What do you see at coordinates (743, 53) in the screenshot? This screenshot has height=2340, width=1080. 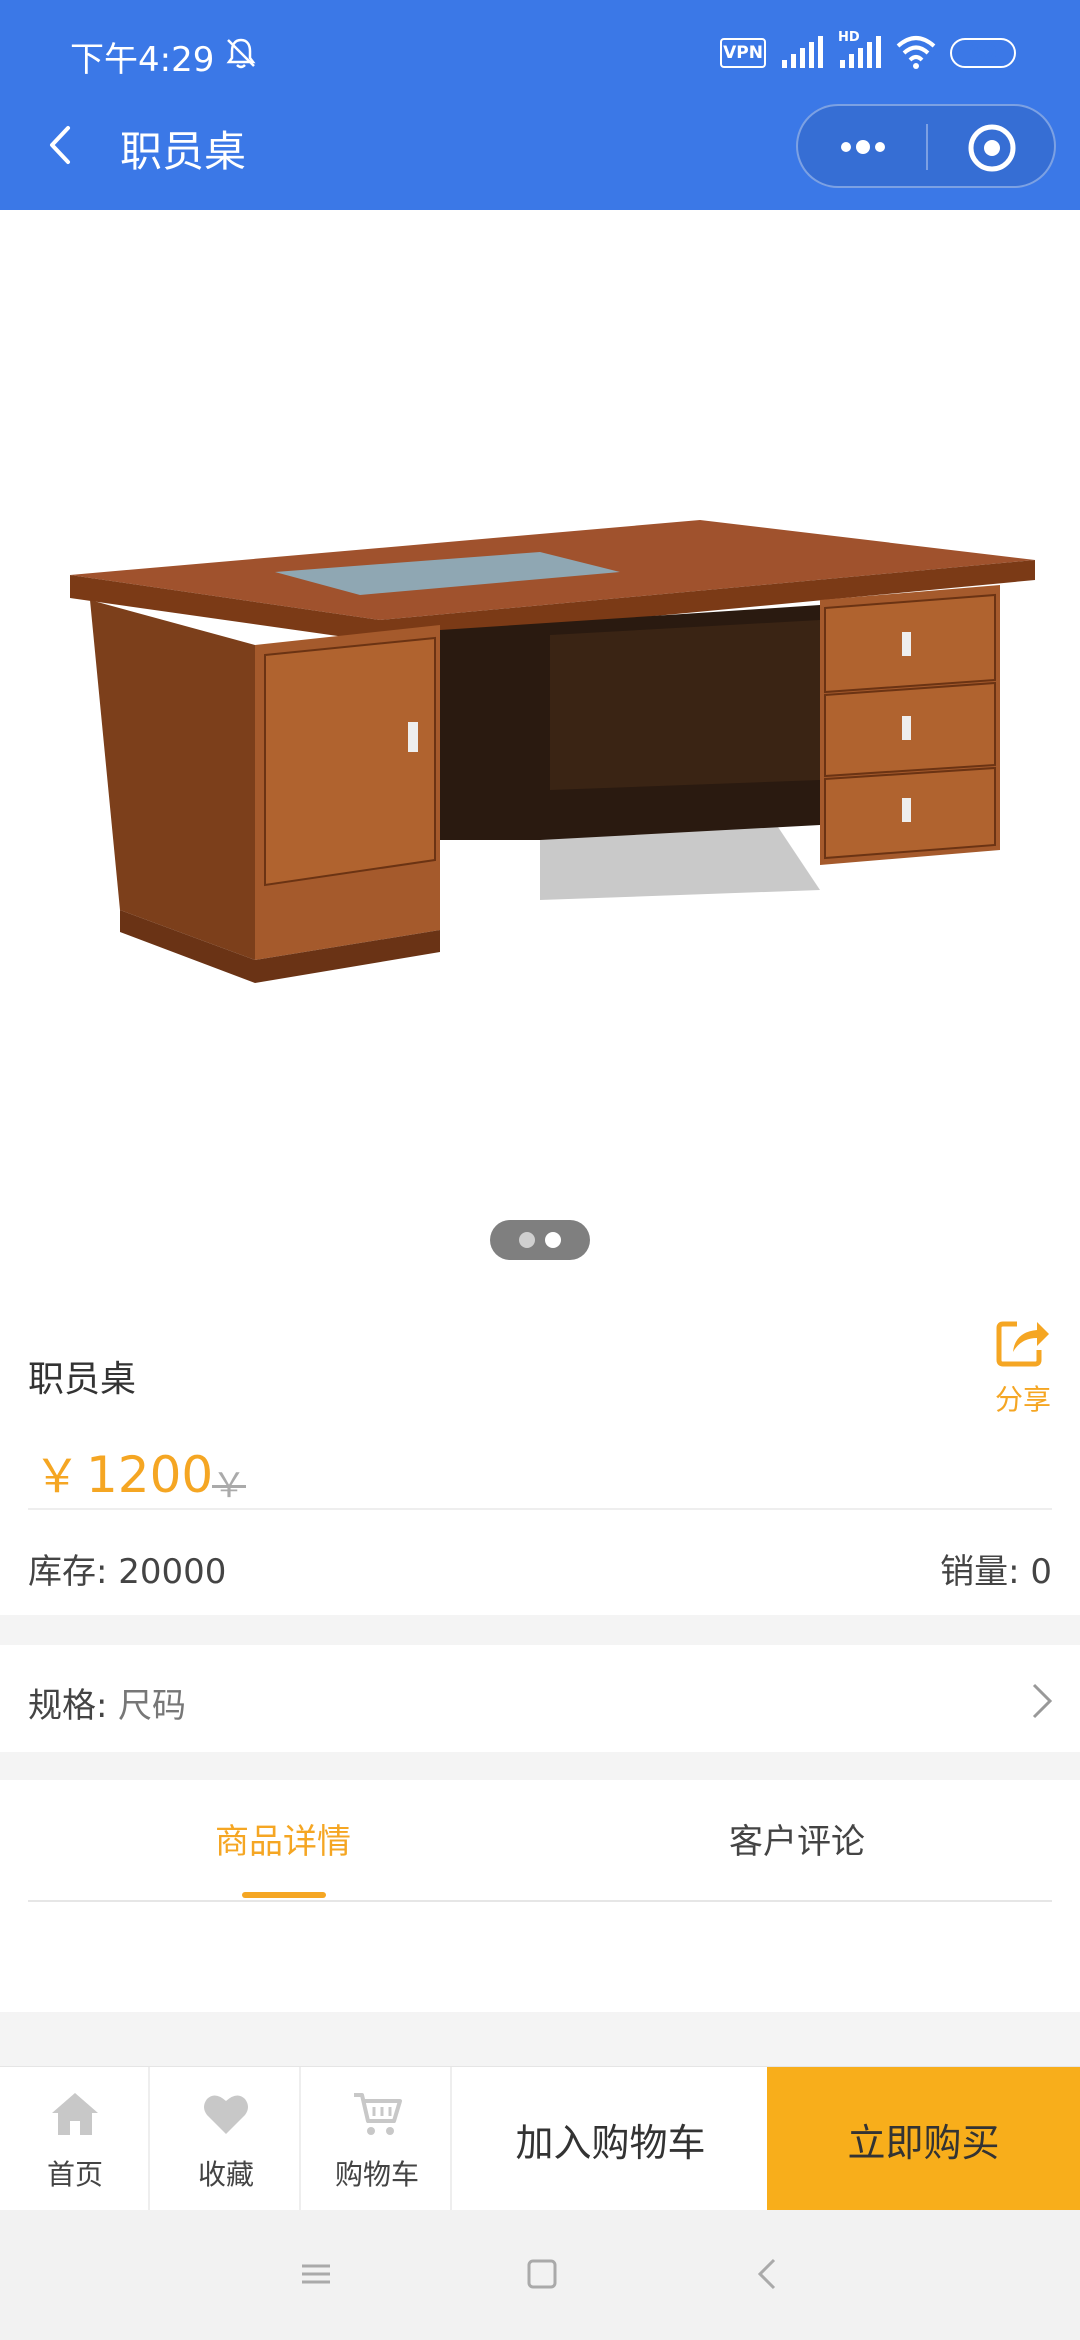 I see `vpn-badge: VPN` at bounding box center [743, 53].